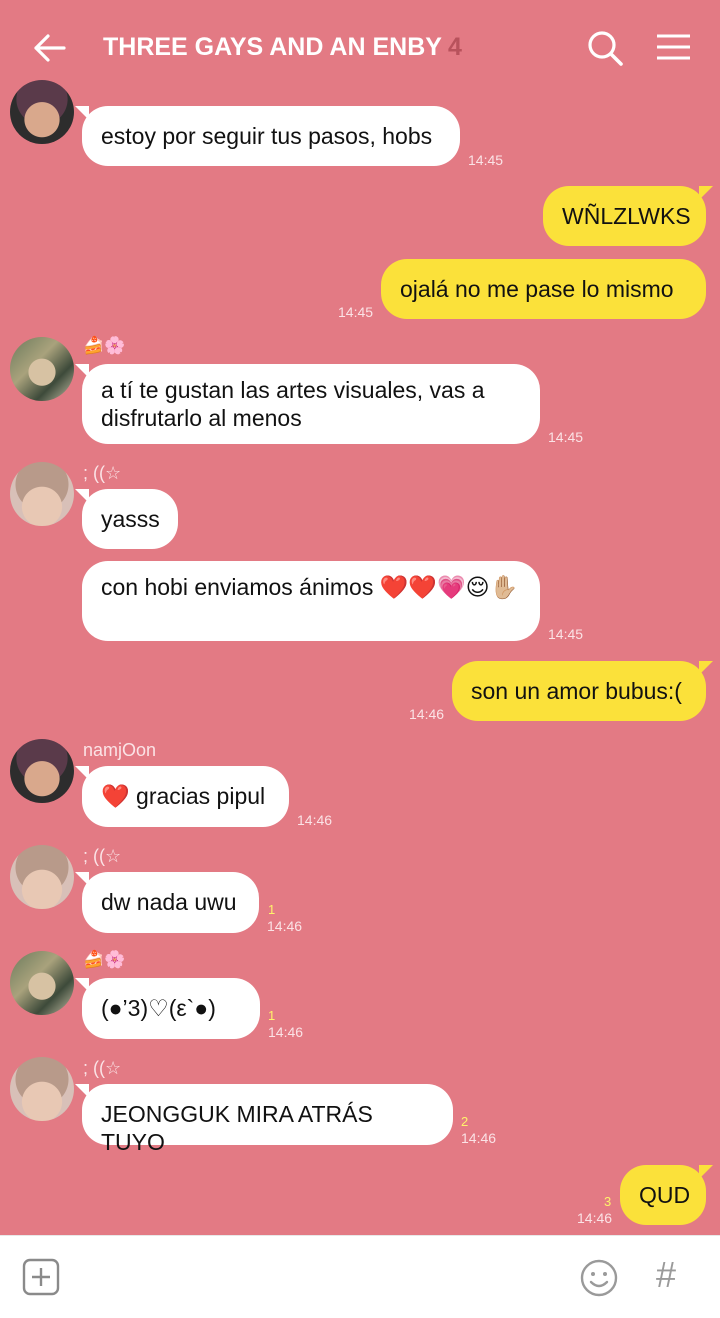 The width and height of the screenshot is (720, 1318). What do you see at coordinates (608, 1201) in the screenshot?
I see `unread-count: 3` at bounding box center [608, 1201].